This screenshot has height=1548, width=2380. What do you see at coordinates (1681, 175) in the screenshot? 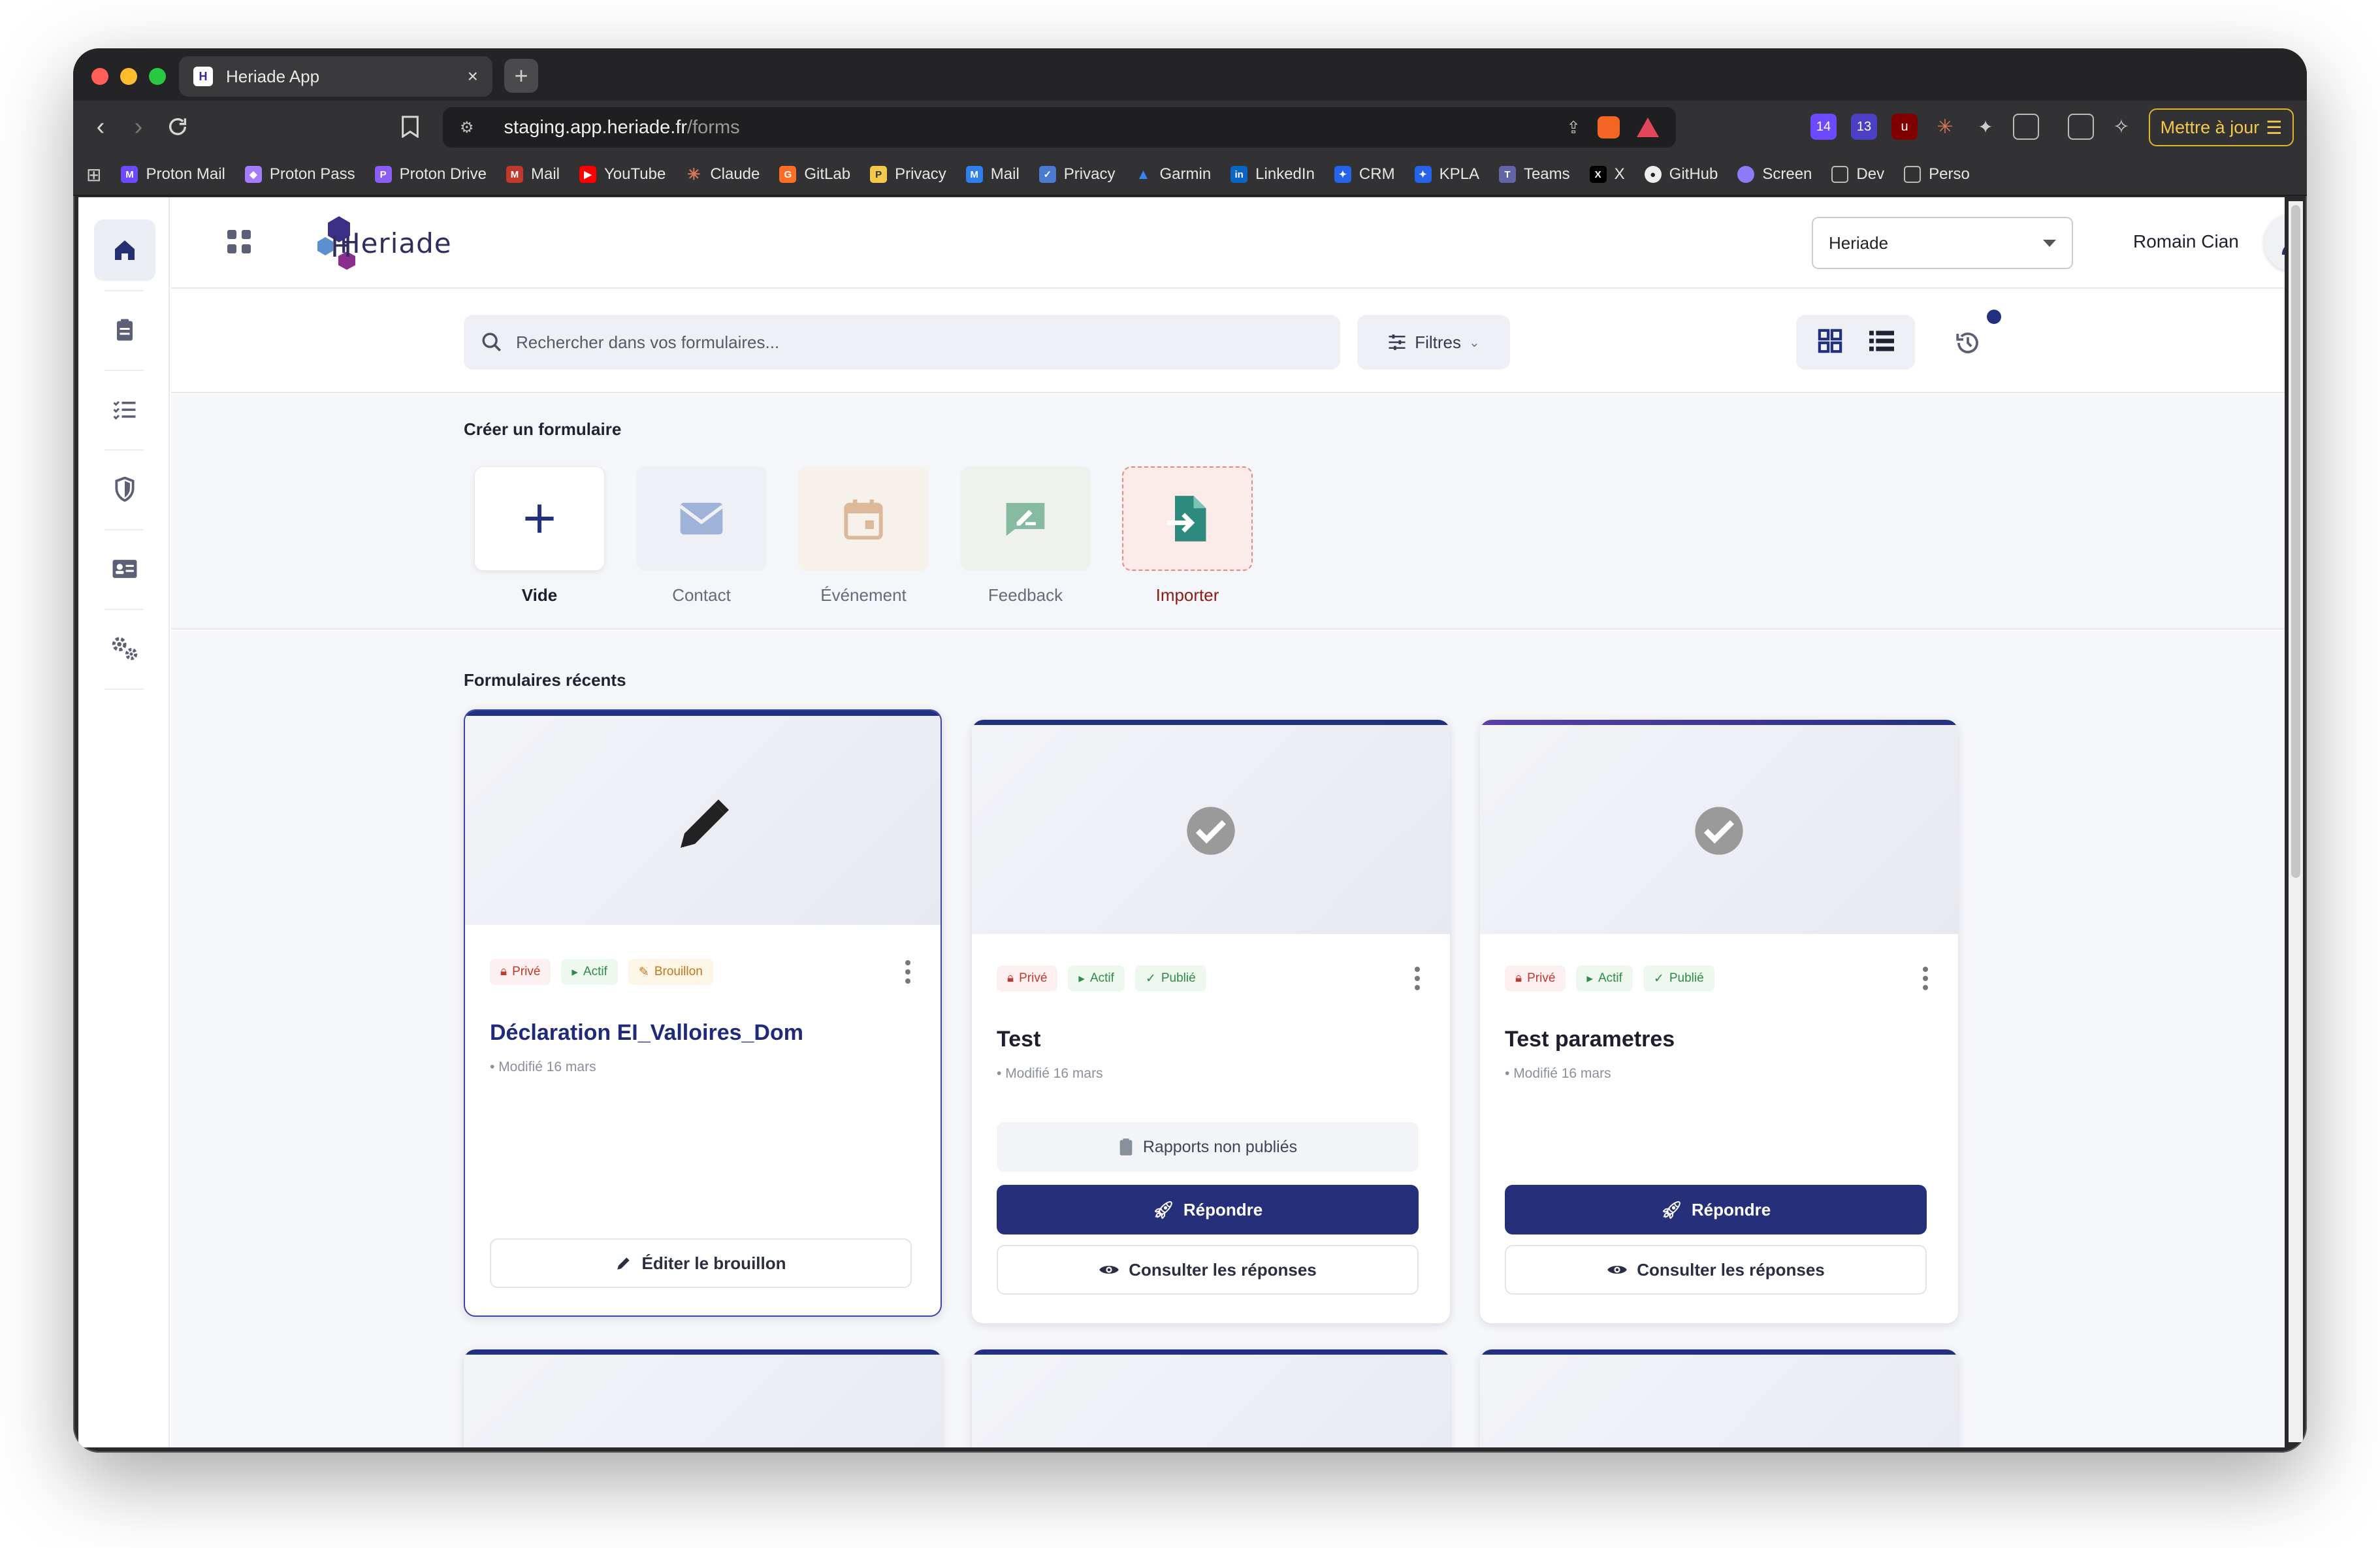
I see `bookmark-item: ● GitHub` at bounding box center [1681, 175].